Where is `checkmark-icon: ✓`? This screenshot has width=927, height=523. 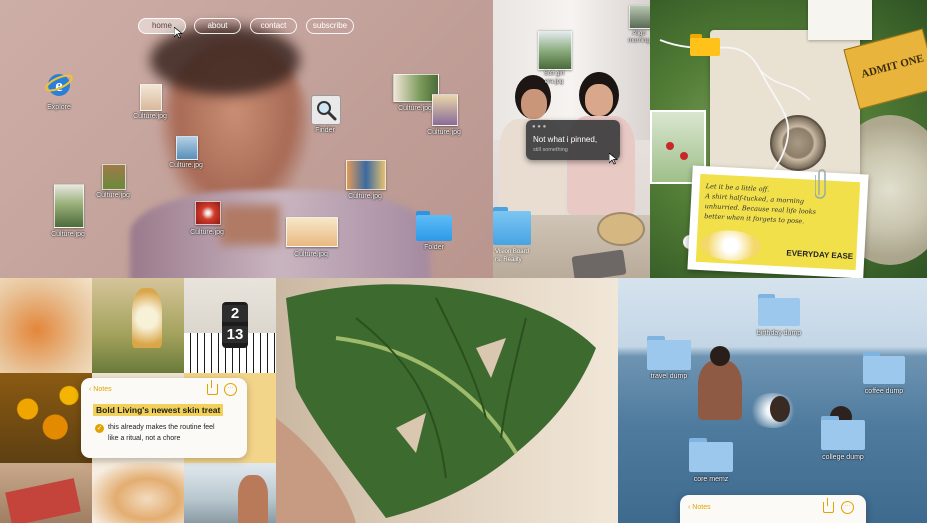
checkmark-icon: ✓ is located at coordinates (99, 428).